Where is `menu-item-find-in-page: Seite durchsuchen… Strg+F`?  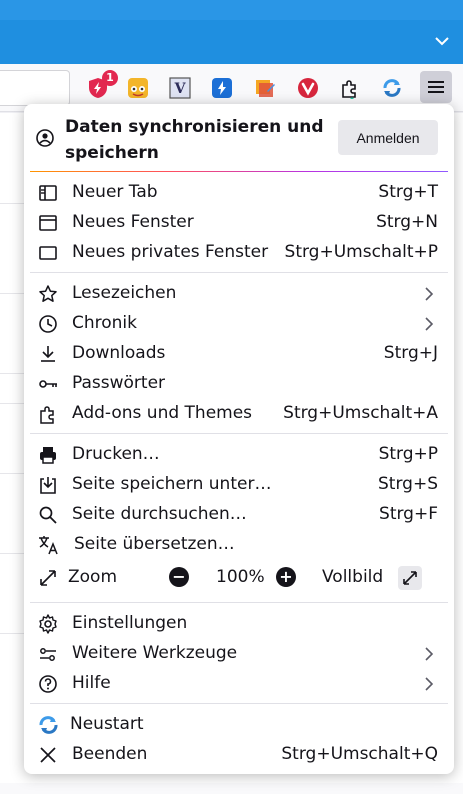
menu-item-find-in-page: Seite durchsuchen… Strg+F is located at coordinates (239, 515).